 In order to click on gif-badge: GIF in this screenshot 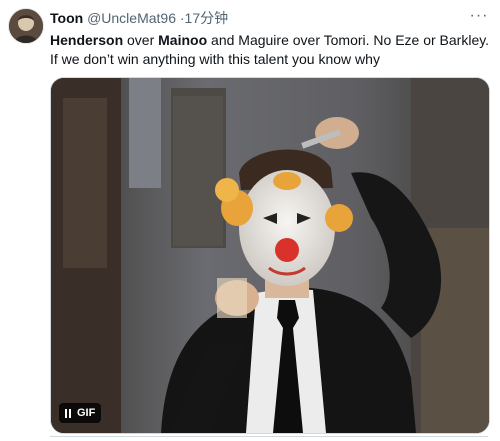, I will do `click(80, 413)`.